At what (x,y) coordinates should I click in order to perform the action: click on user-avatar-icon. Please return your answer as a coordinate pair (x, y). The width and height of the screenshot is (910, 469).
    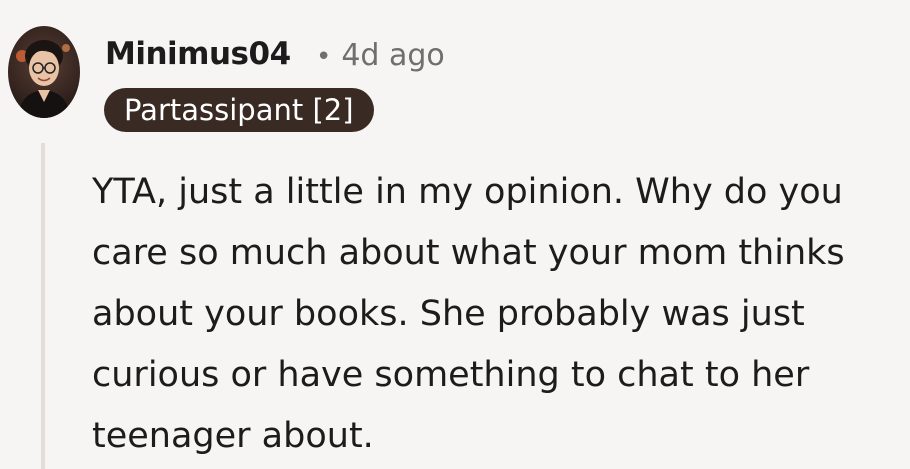
    Looking at the image, I should click on (44, 72).